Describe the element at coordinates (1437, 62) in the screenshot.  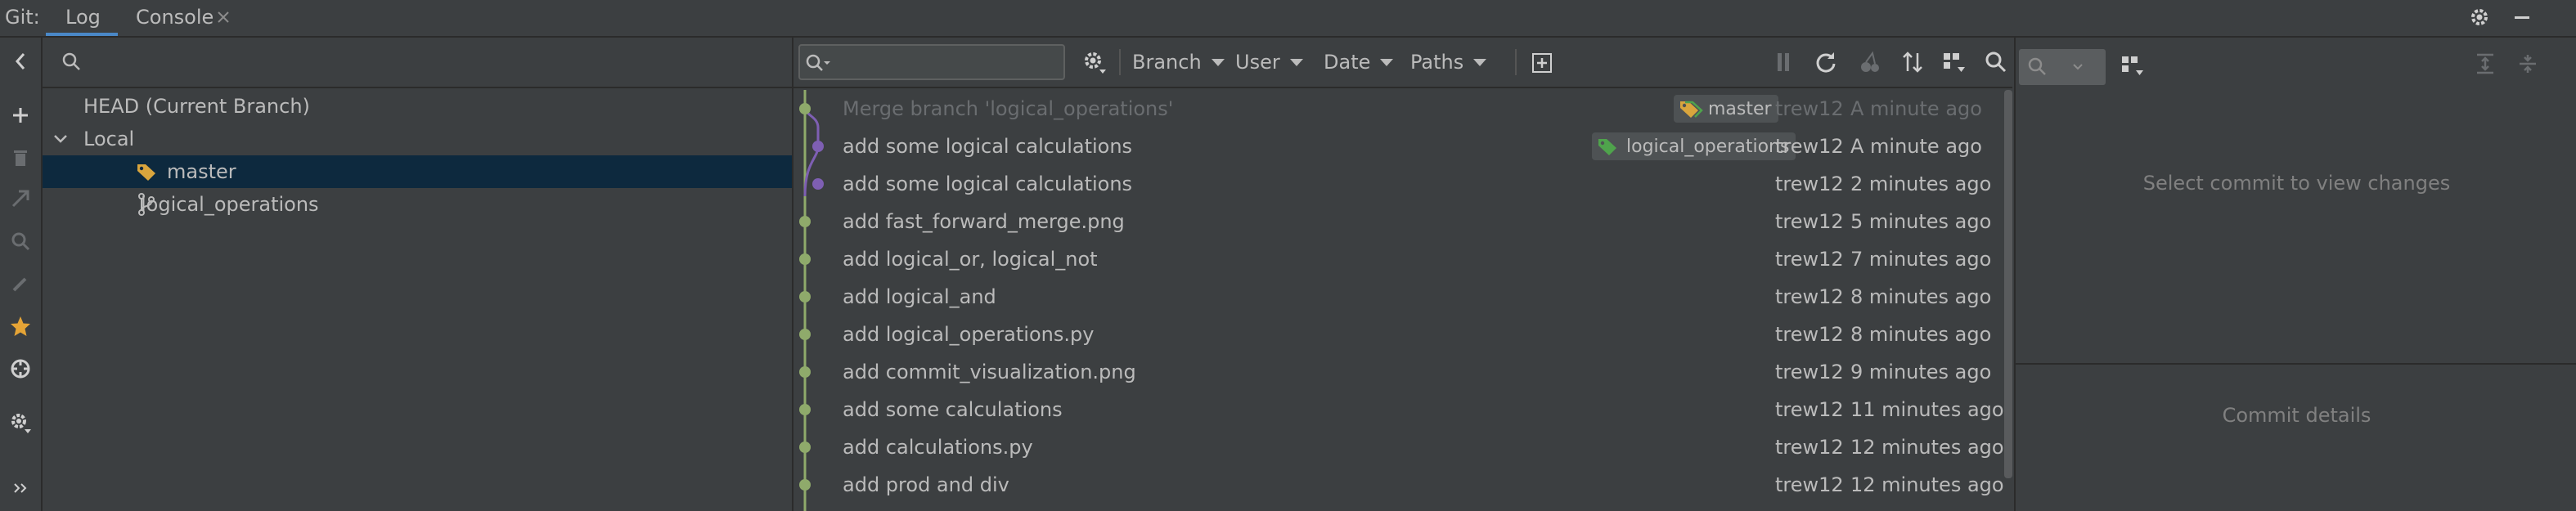
I see `filter-label: Paths` at that location.